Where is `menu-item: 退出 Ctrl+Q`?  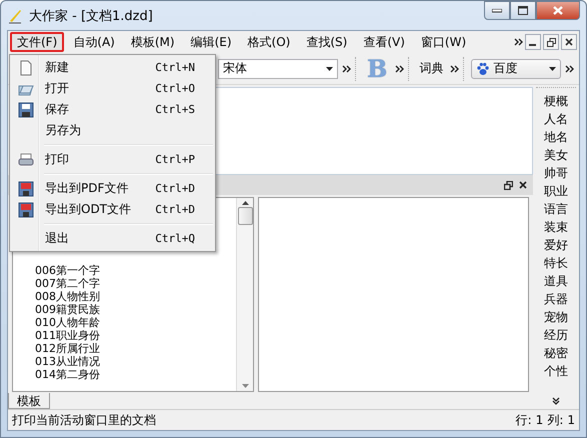 menu-item: 退出 Ctrl+Q is located at coordinates (112, 238).